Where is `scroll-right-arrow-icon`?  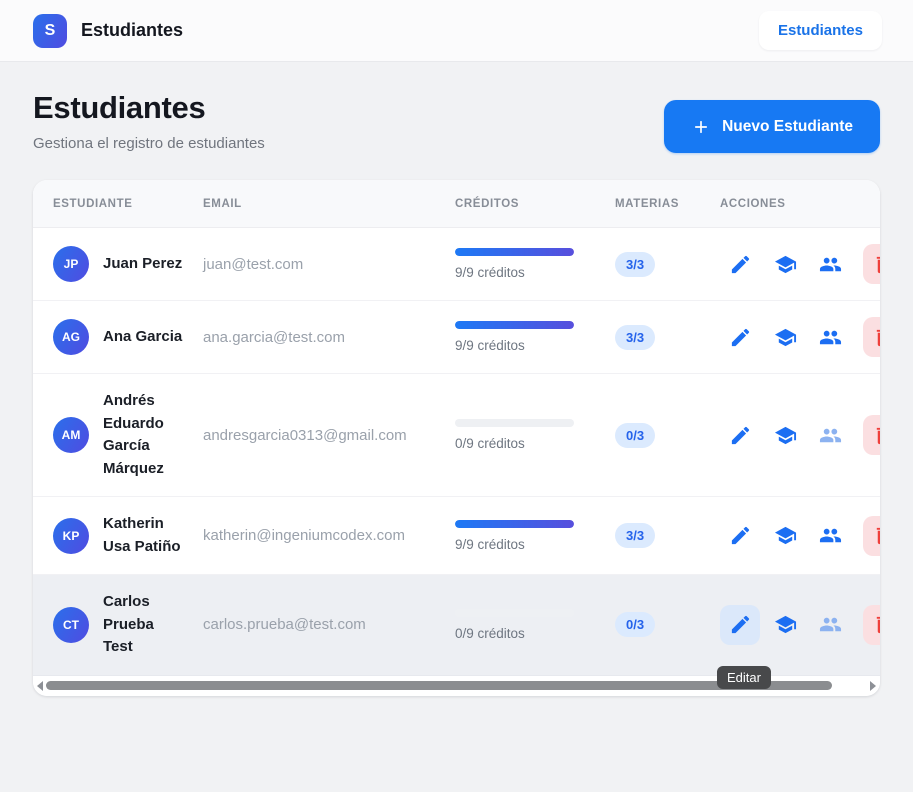
scroll-right-arrow-icon is located at coordinates (873, 685).